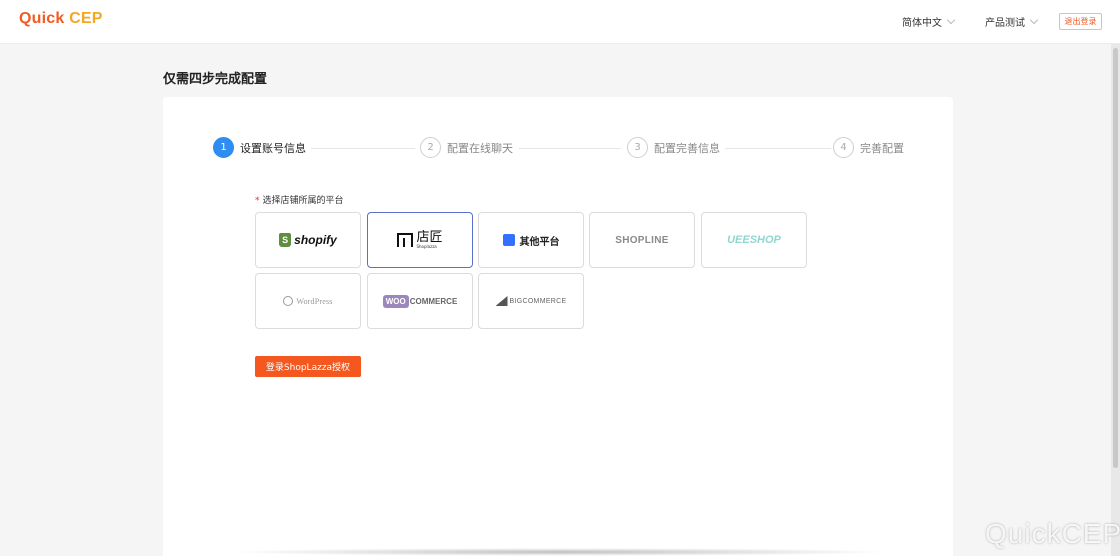 This screenshot has height=556, width=1120. What do you see at coordinates (426, 246) in the screenshot?
I see `platform-name-en: Shoplazza` at bounding box center [426, 246].